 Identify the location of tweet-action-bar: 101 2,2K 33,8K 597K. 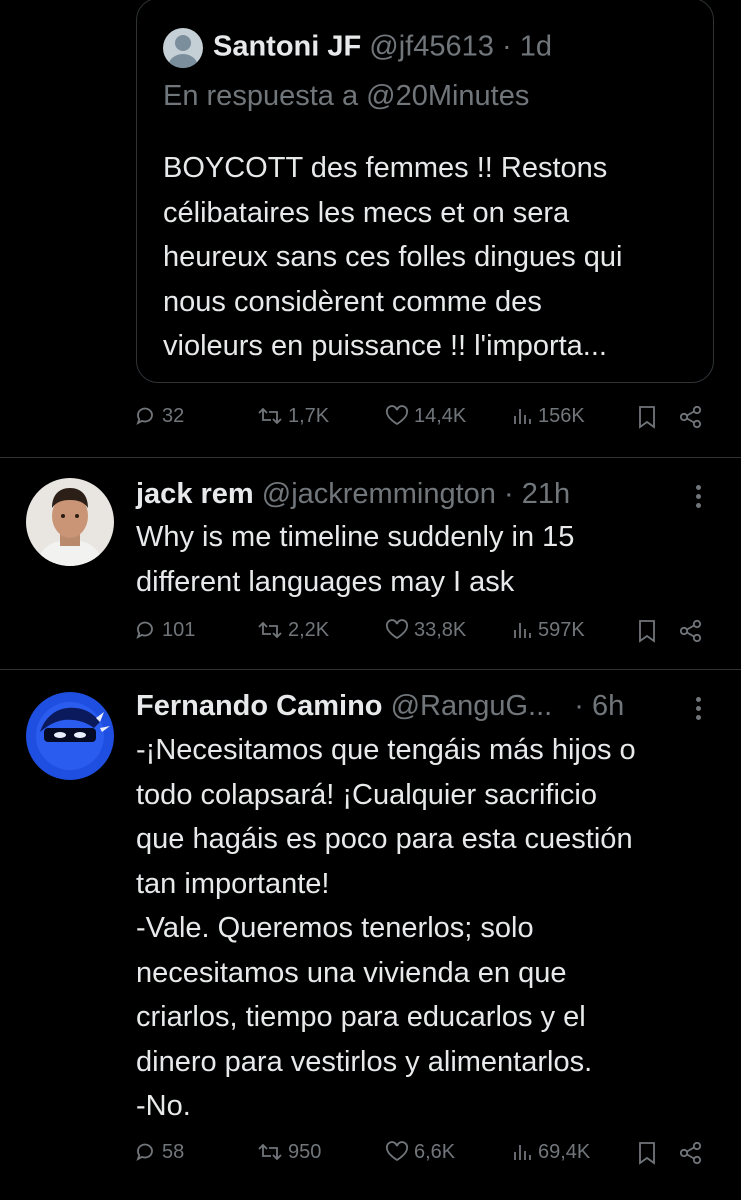
(424, 635).